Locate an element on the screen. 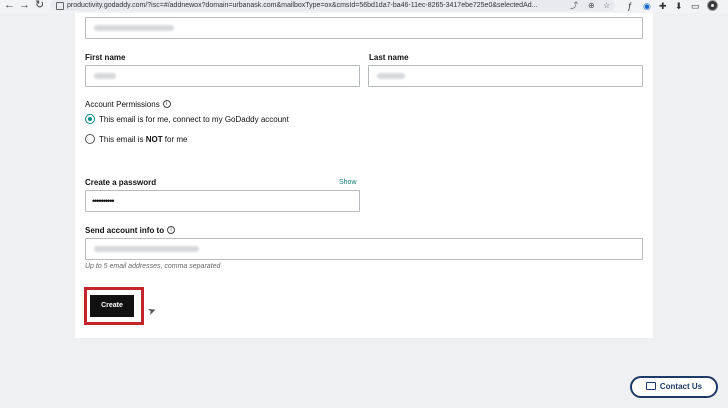  radio-not-for-me is located at coordinates (90, 139).